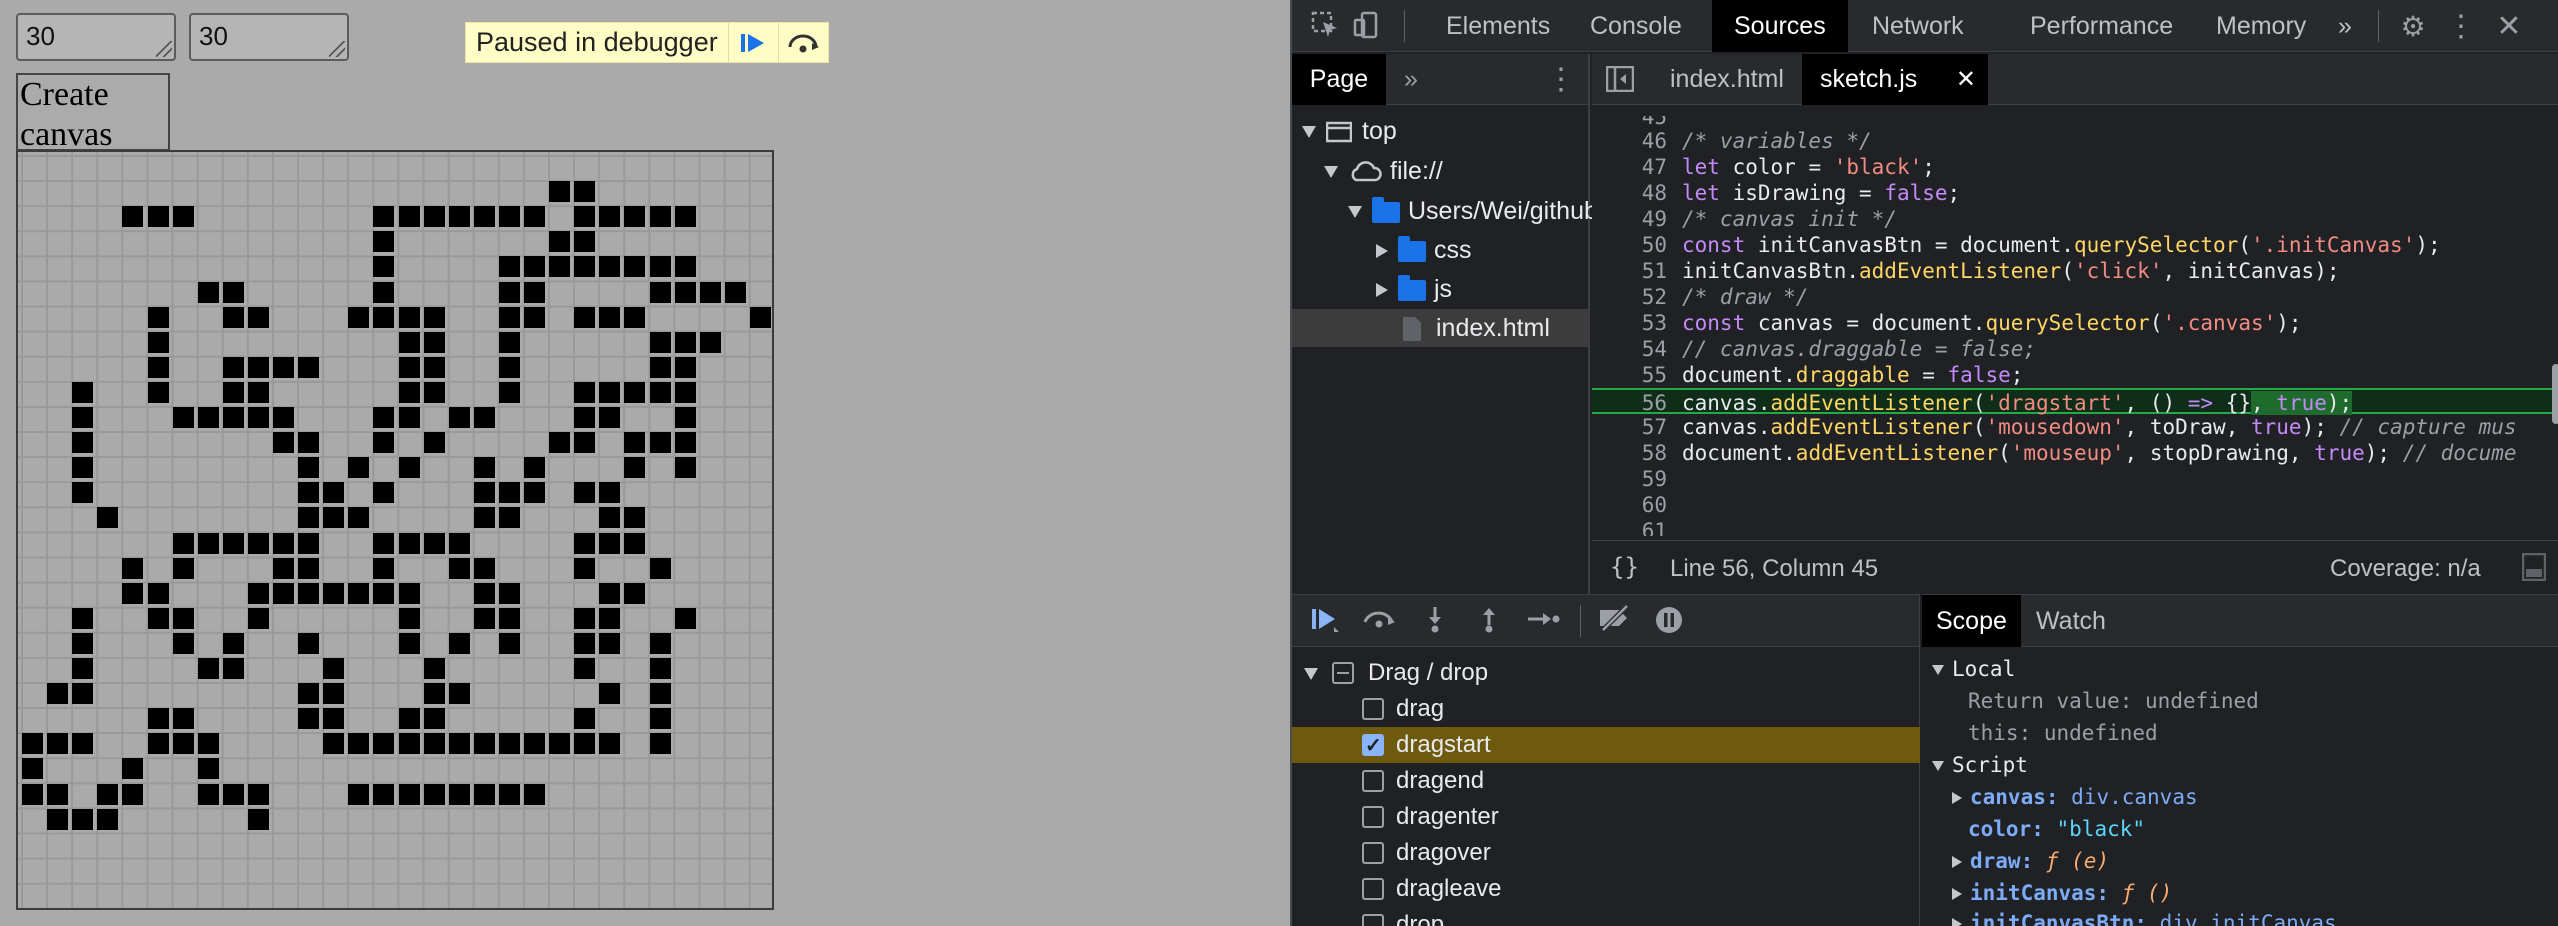 This screenshot has height=926, width=2558. Describe the element at coordinates (1379, 622) in the screenshot. I see `step-over-button` at that location.